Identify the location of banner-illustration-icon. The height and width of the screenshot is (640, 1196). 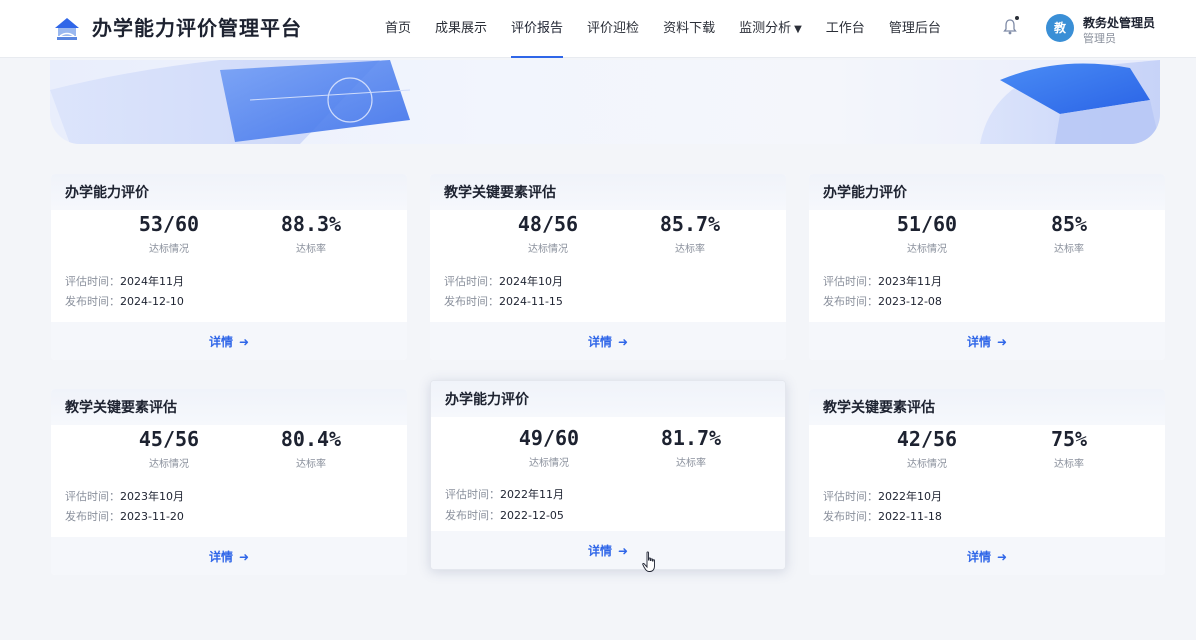
(605, 102).